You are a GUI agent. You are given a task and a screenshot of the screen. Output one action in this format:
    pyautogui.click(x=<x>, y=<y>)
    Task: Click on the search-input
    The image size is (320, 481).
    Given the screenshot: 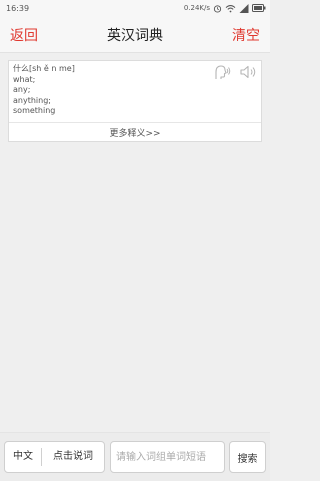 What is the action you would take?
    pyautogui.click(x=167, y=457)
    